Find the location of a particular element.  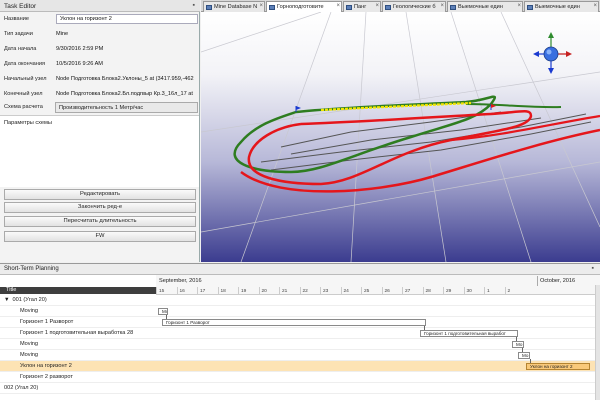

tab-mine-database: Mine Database N × is located at coordinates (234, 6).